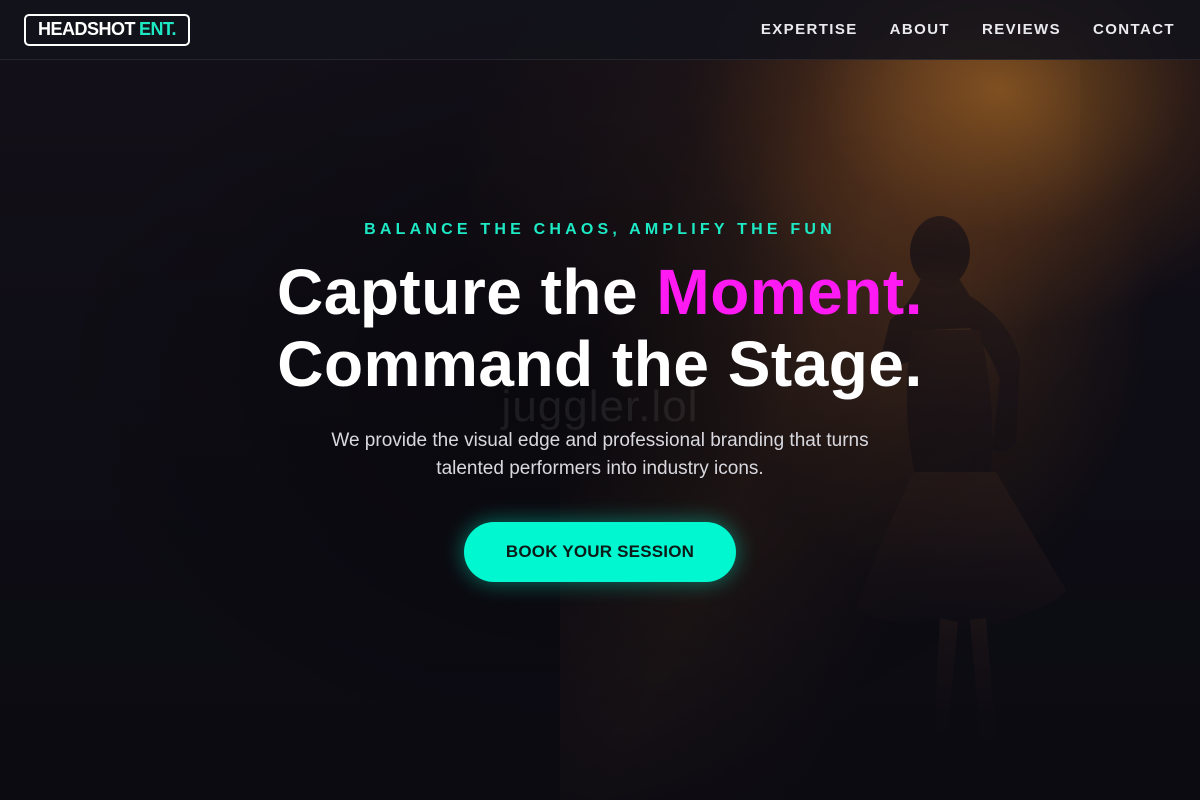 This screenshot has height=800, width=1200. I want to click on nav-link-contact: CONTACT, so click(1134, 29).